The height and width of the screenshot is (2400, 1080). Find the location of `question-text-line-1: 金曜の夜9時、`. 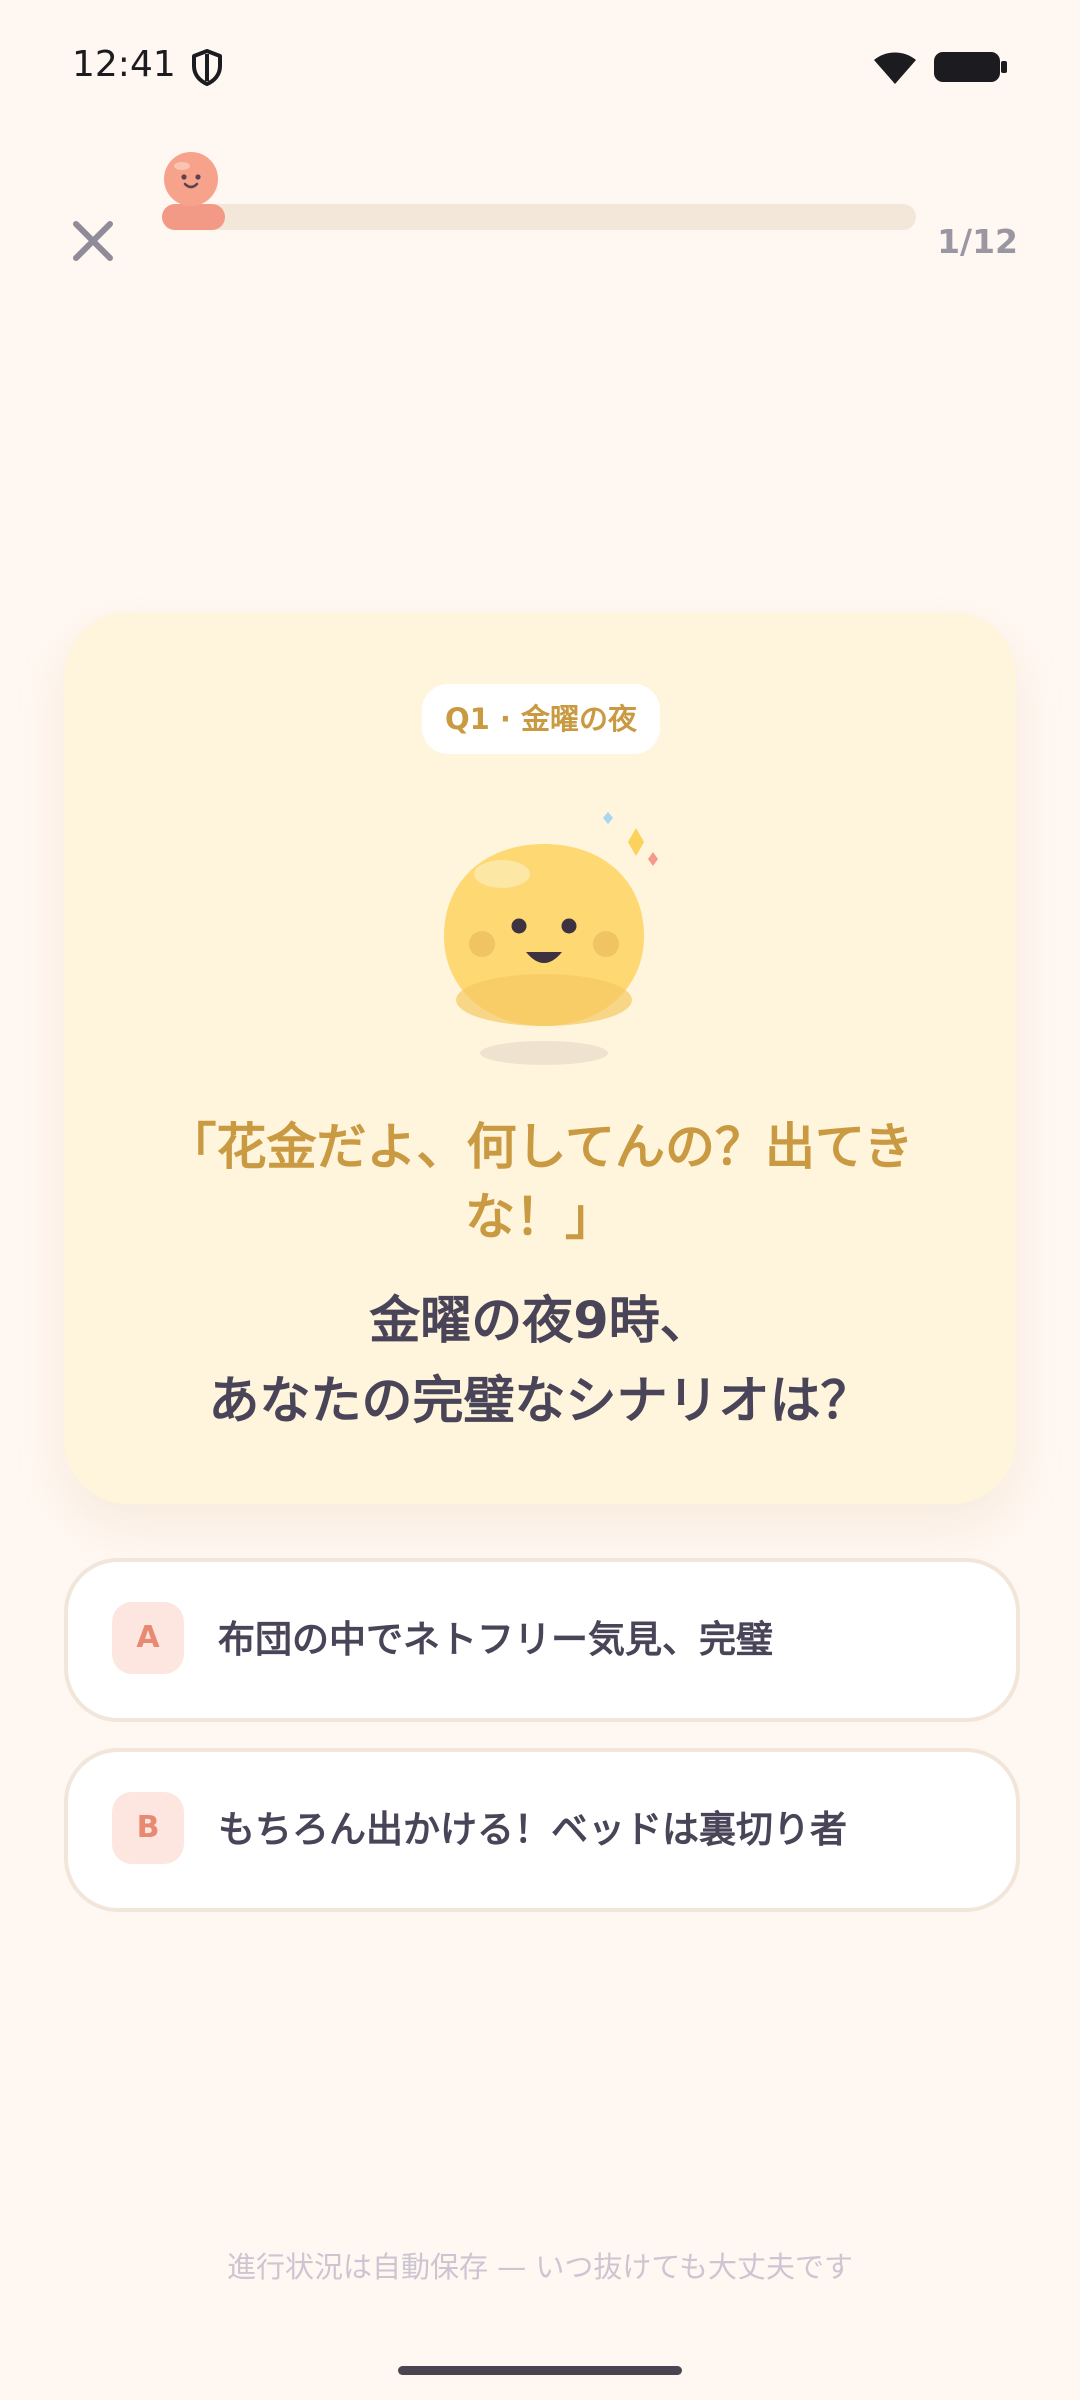

question-text-line-1: 金曜の夜9時、 is located at coordinates (540, 1321).